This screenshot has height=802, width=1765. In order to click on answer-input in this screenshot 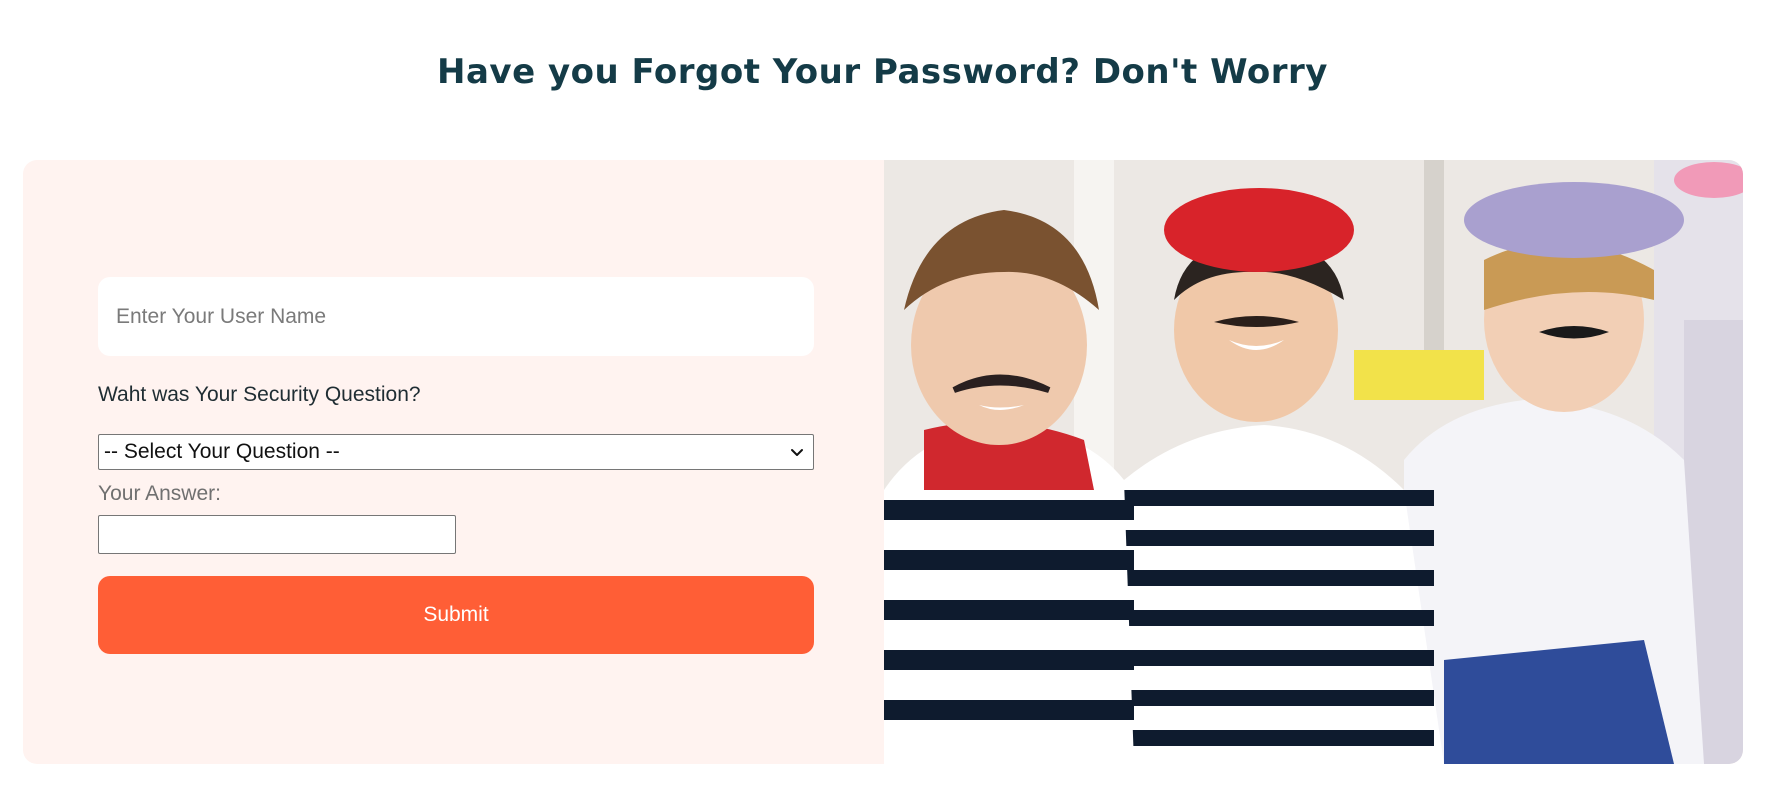, I will do `click(277, 534)`.